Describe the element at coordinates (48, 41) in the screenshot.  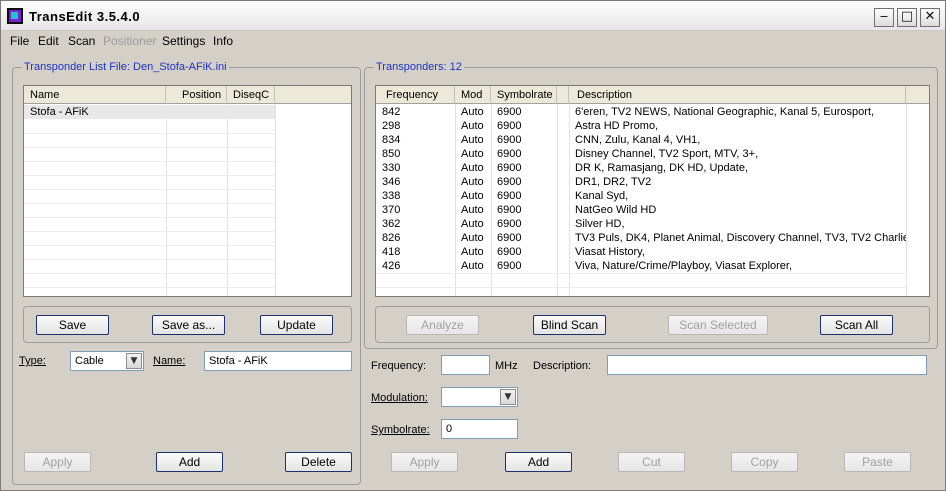
I see `menu-edit: Edit` at that location.